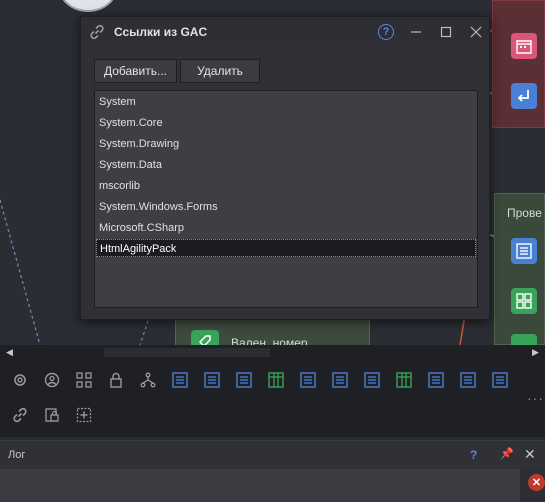 The height and width of the screenshot is (502, 545). Describe the element at coordinates (117, 102) in the screenshot. I see `list-item: System` at that location.